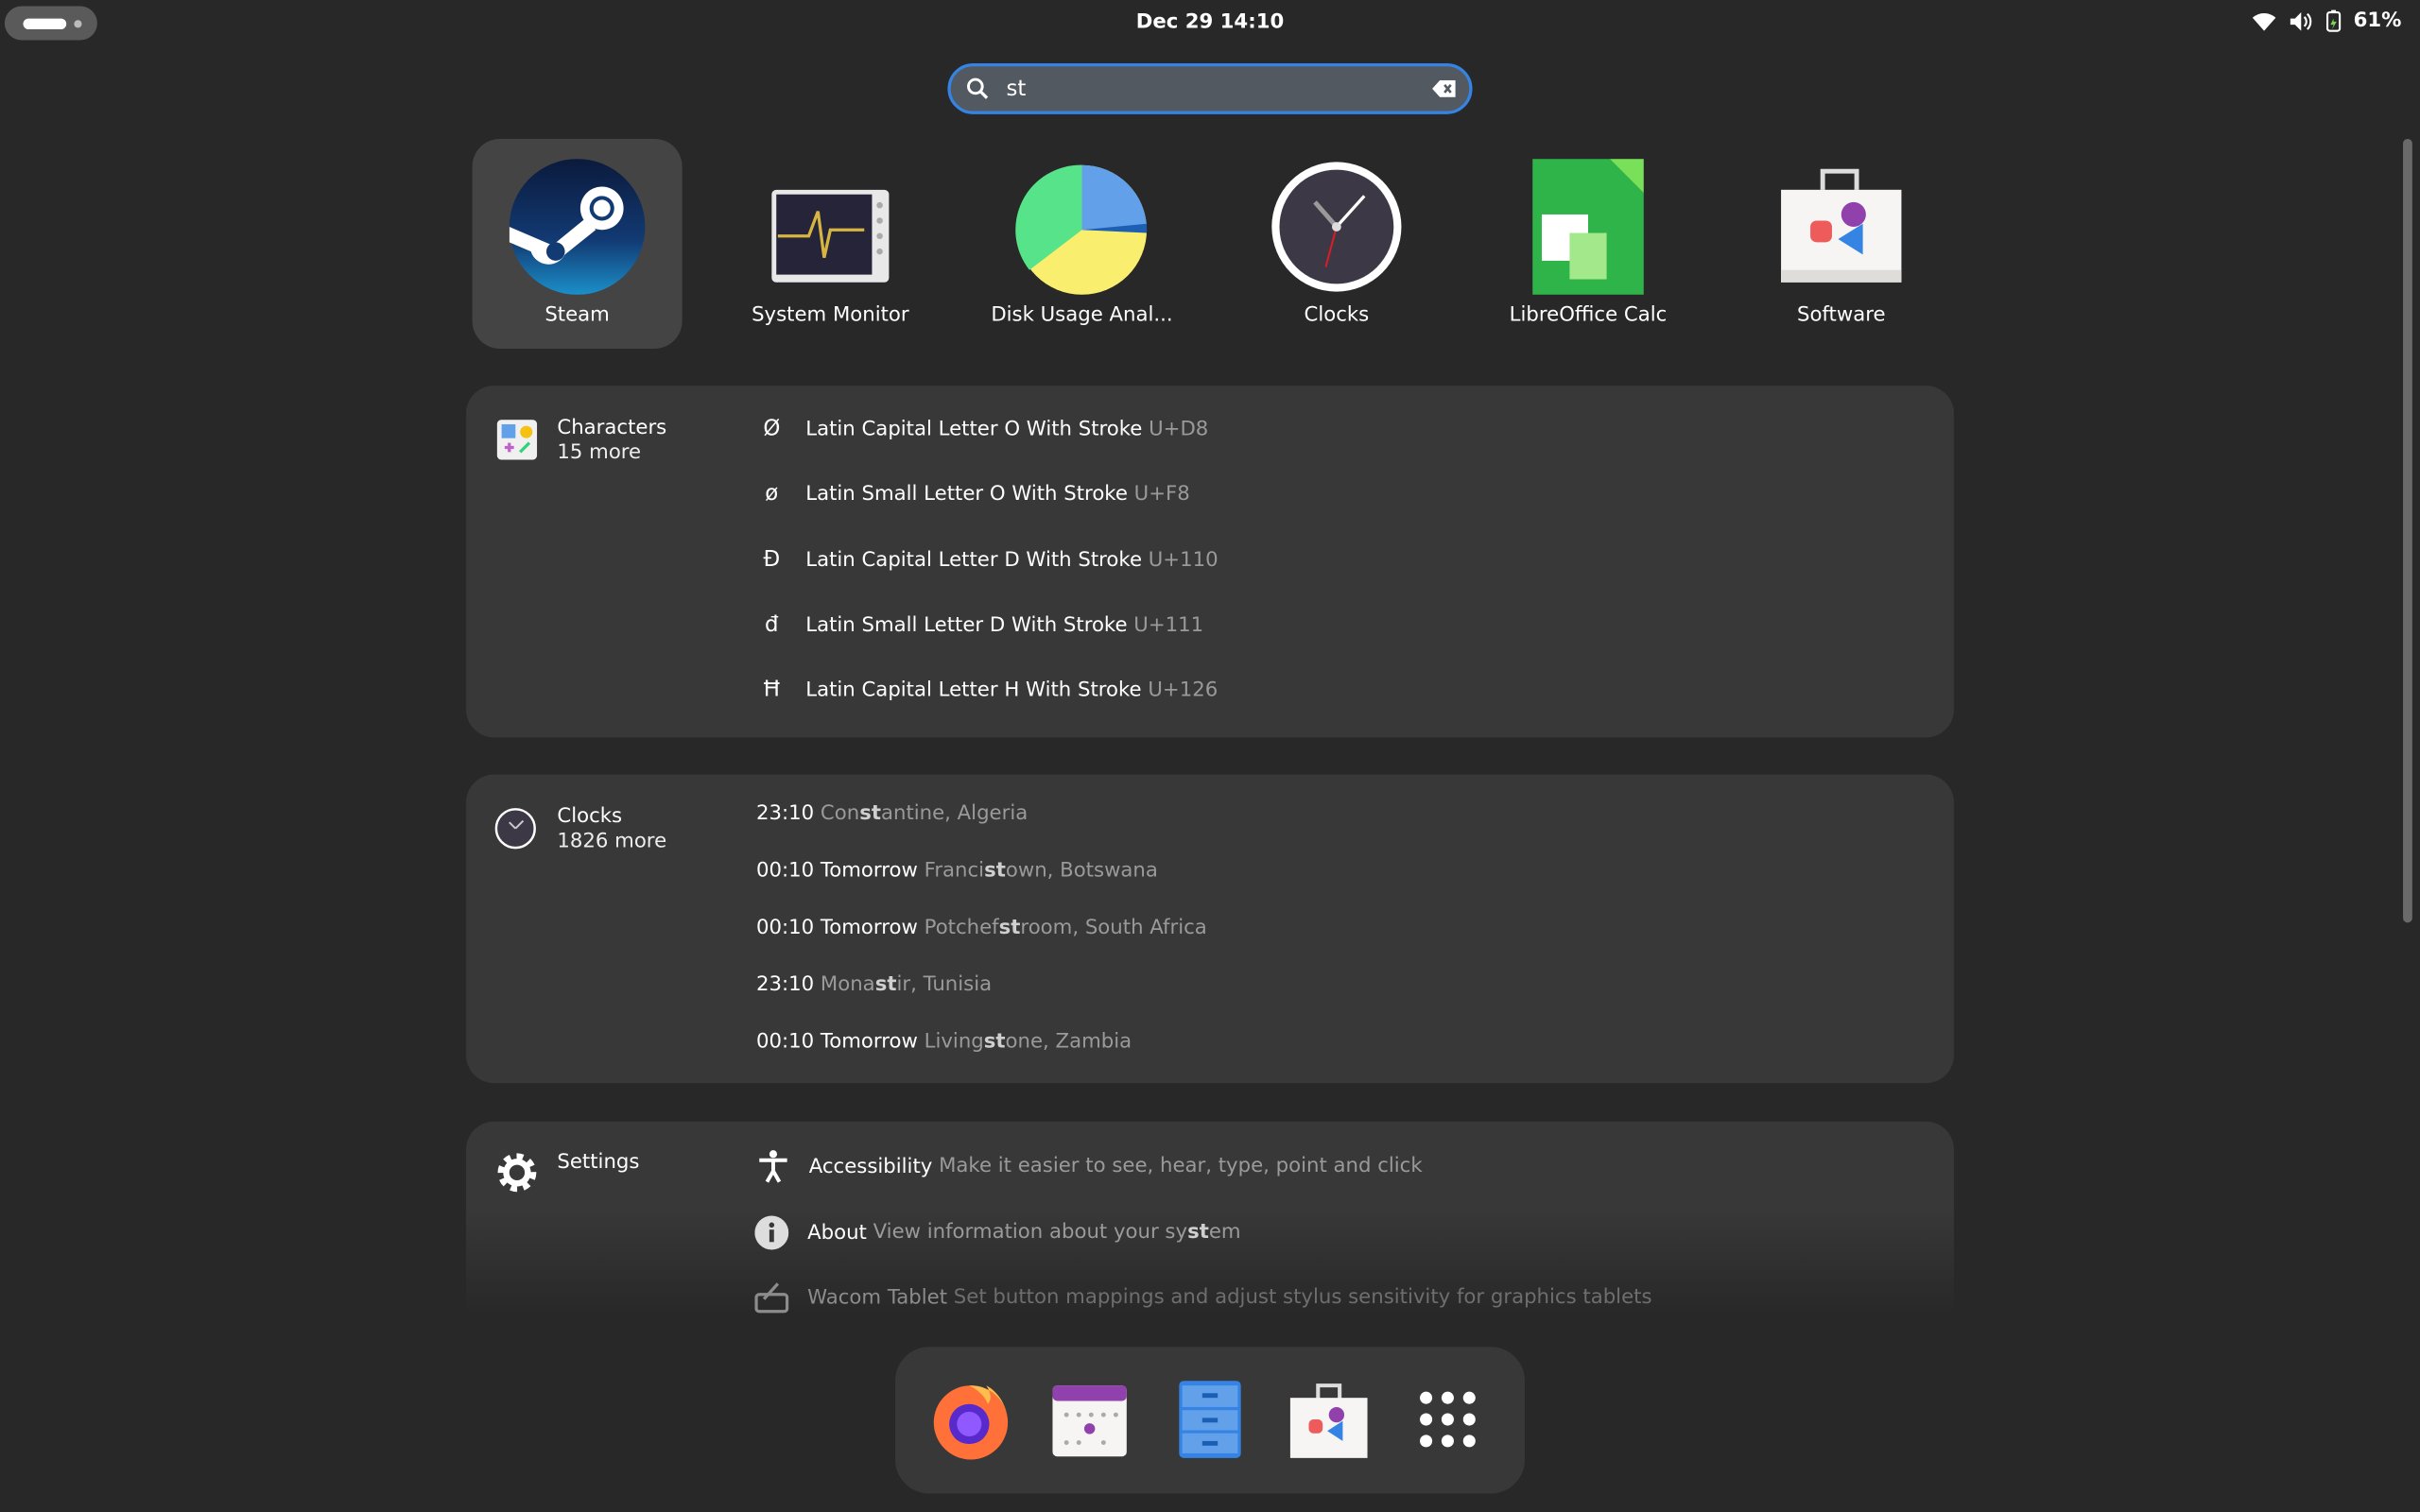 The height and width of the screenshot is (1512, 2420). Describe the element at coordinates (970, 1419) in the screenshot. I see `firefox-icon` at that location.